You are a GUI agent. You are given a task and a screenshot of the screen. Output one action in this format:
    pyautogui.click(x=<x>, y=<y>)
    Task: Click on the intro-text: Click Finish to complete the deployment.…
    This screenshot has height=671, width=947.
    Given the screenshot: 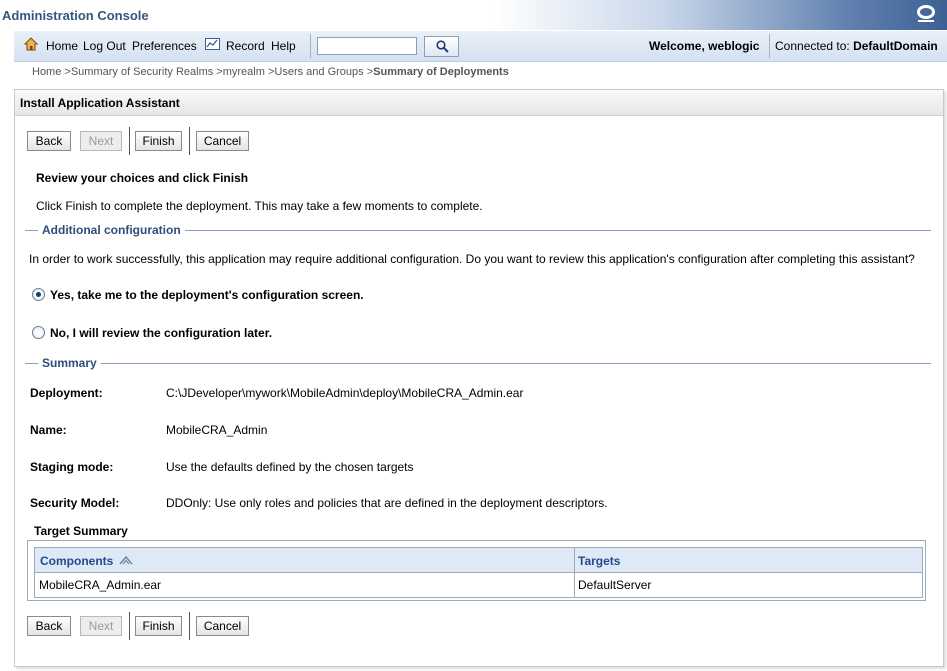 What is the action you would take?
    pyautogui.click(x=259, y=206)
    